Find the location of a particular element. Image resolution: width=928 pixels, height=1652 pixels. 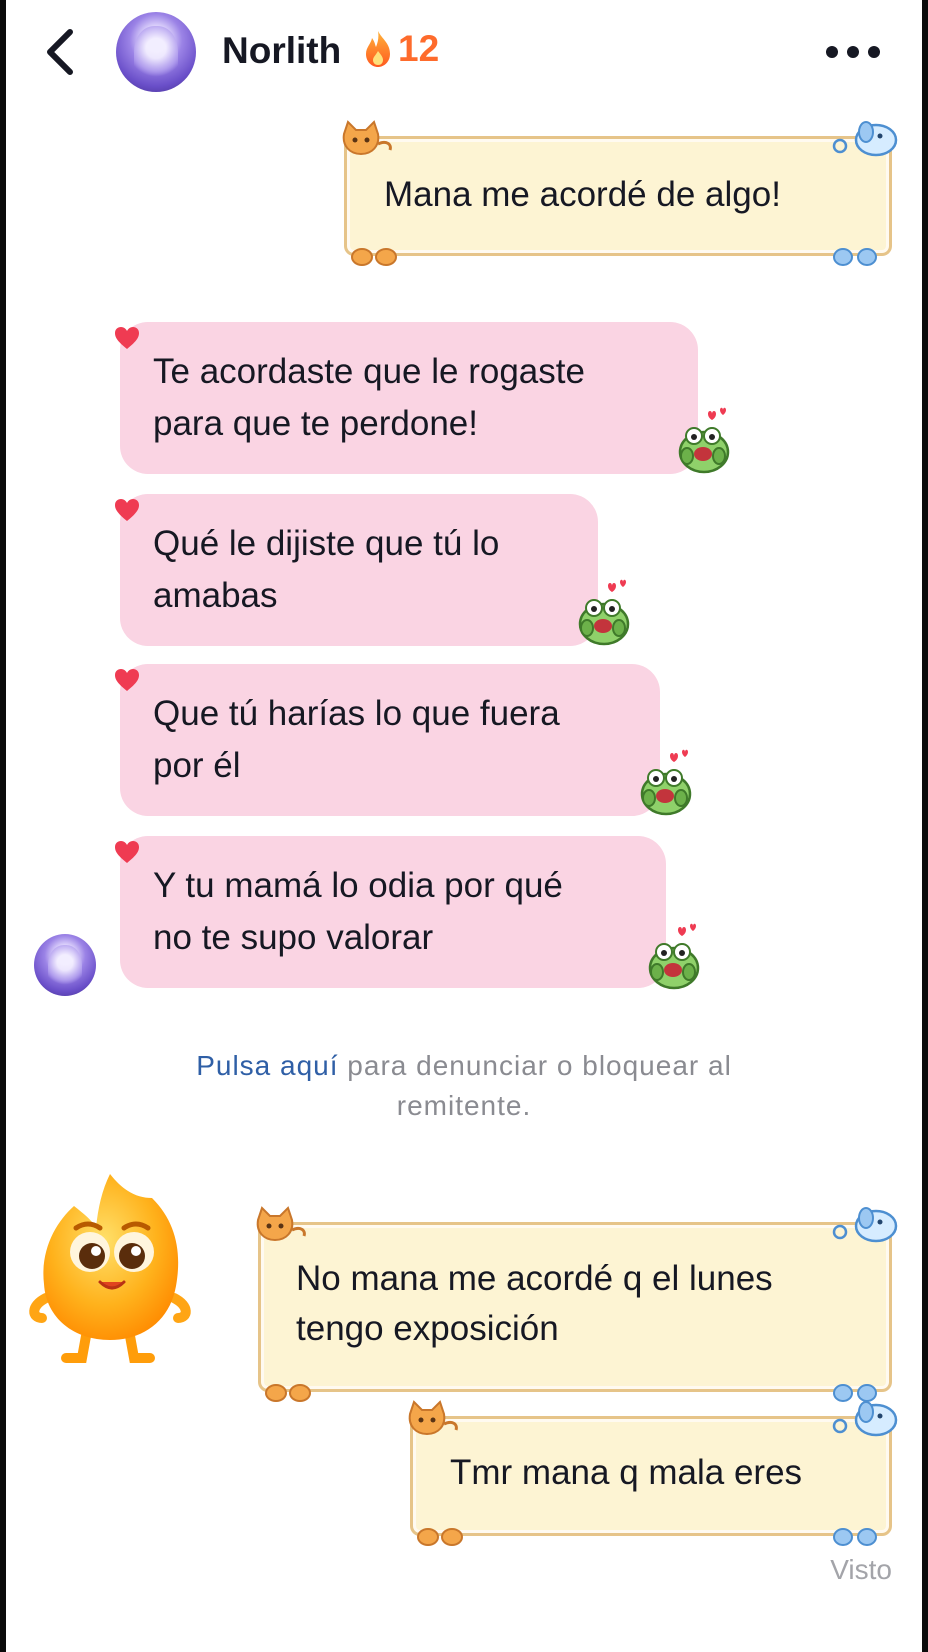

message-text: Mana me acordé de algo! is located at coordinates (582, 194).